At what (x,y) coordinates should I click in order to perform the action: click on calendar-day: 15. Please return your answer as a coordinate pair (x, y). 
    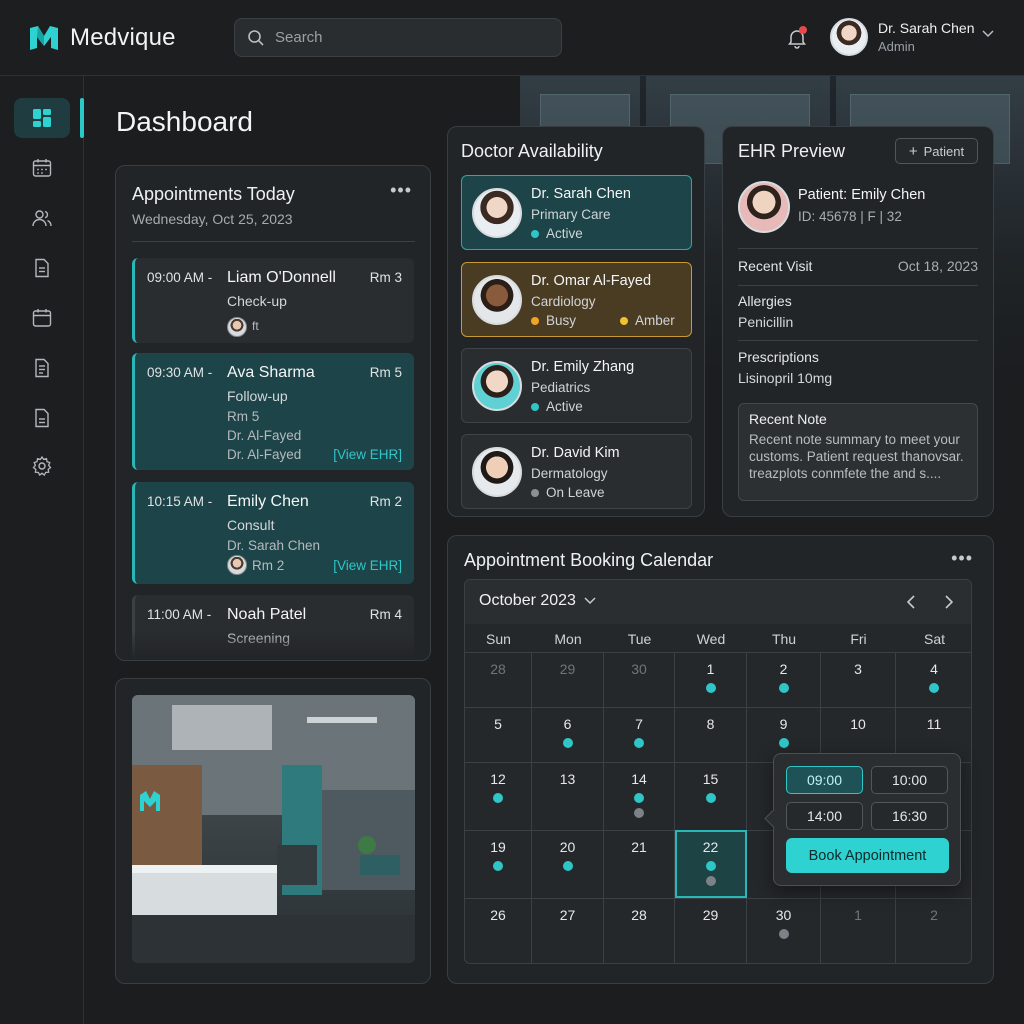
    Looking at the image, I should click on (711, 796).